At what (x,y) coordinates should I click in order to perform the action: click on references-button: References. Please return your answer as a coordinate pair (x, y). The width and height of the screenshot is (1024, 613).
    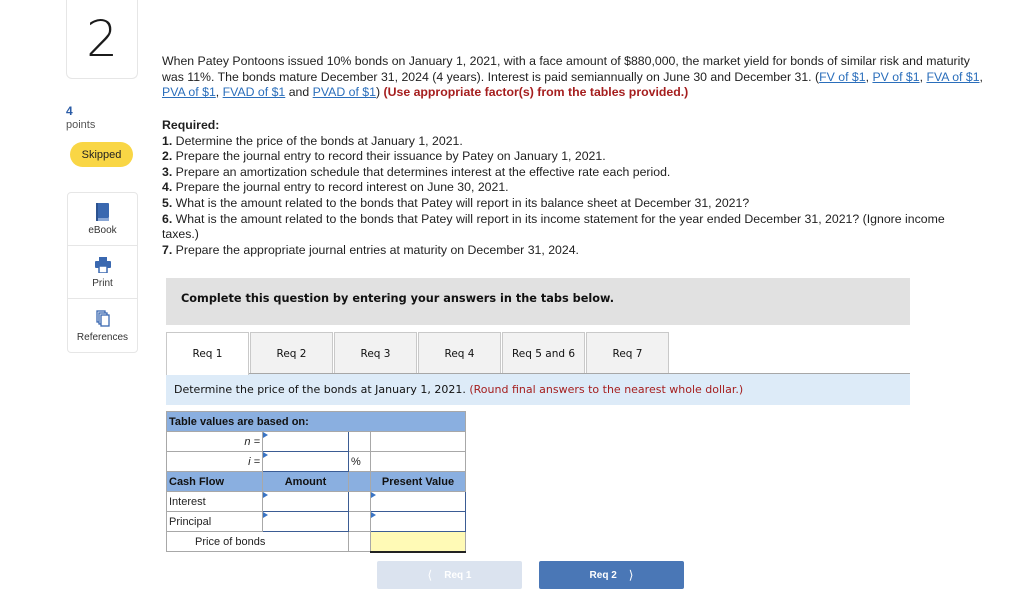
    Looking at the image, I should click on (102, 325).